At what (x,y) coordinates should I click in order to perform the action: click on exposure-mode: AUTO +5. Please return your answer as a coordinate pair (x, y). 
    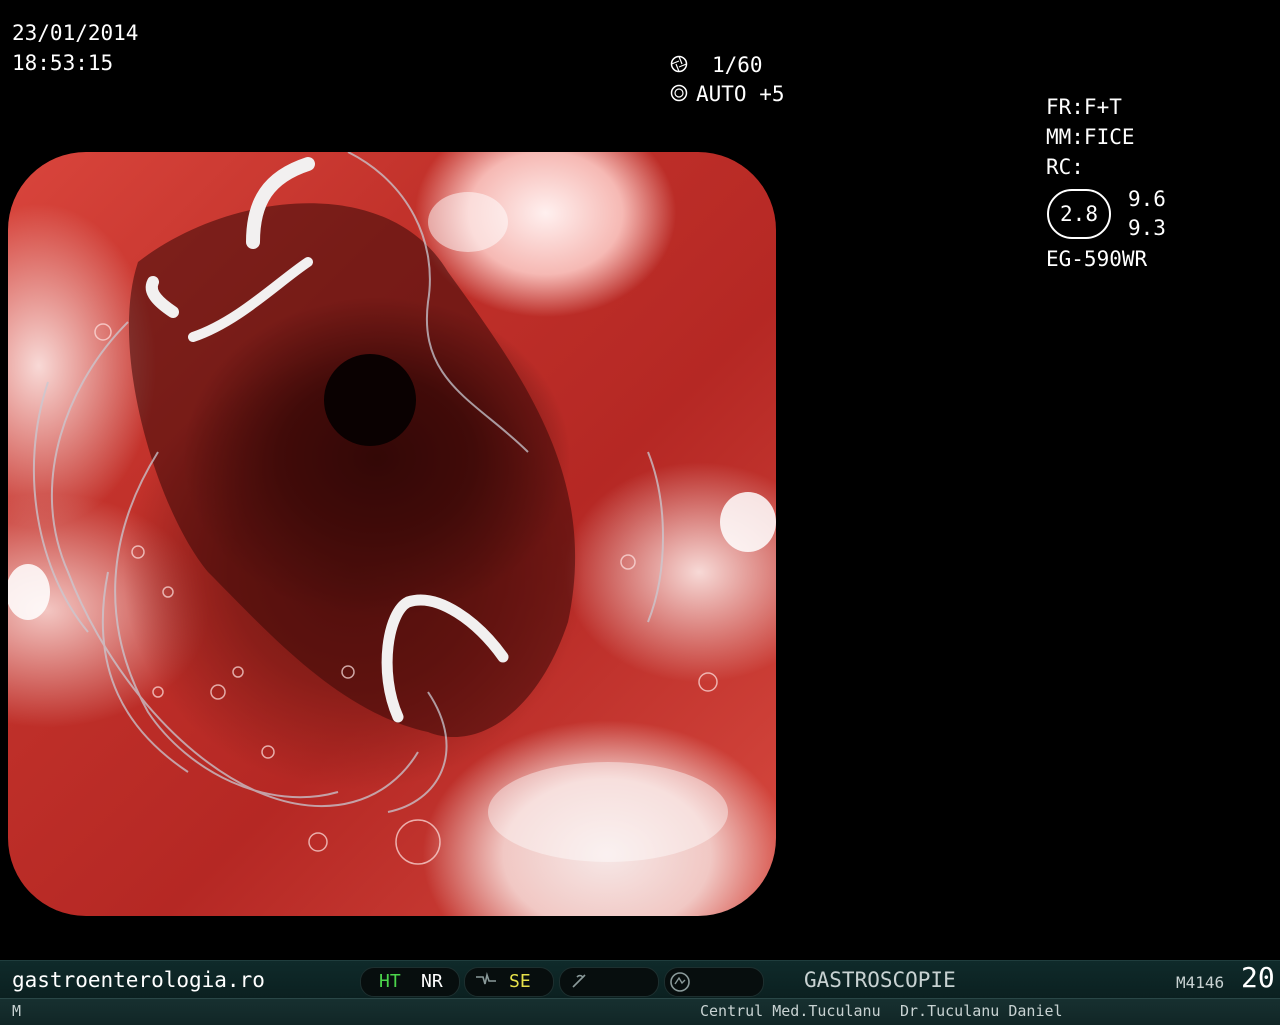
    Looking at the image, I should click on (740, 94).